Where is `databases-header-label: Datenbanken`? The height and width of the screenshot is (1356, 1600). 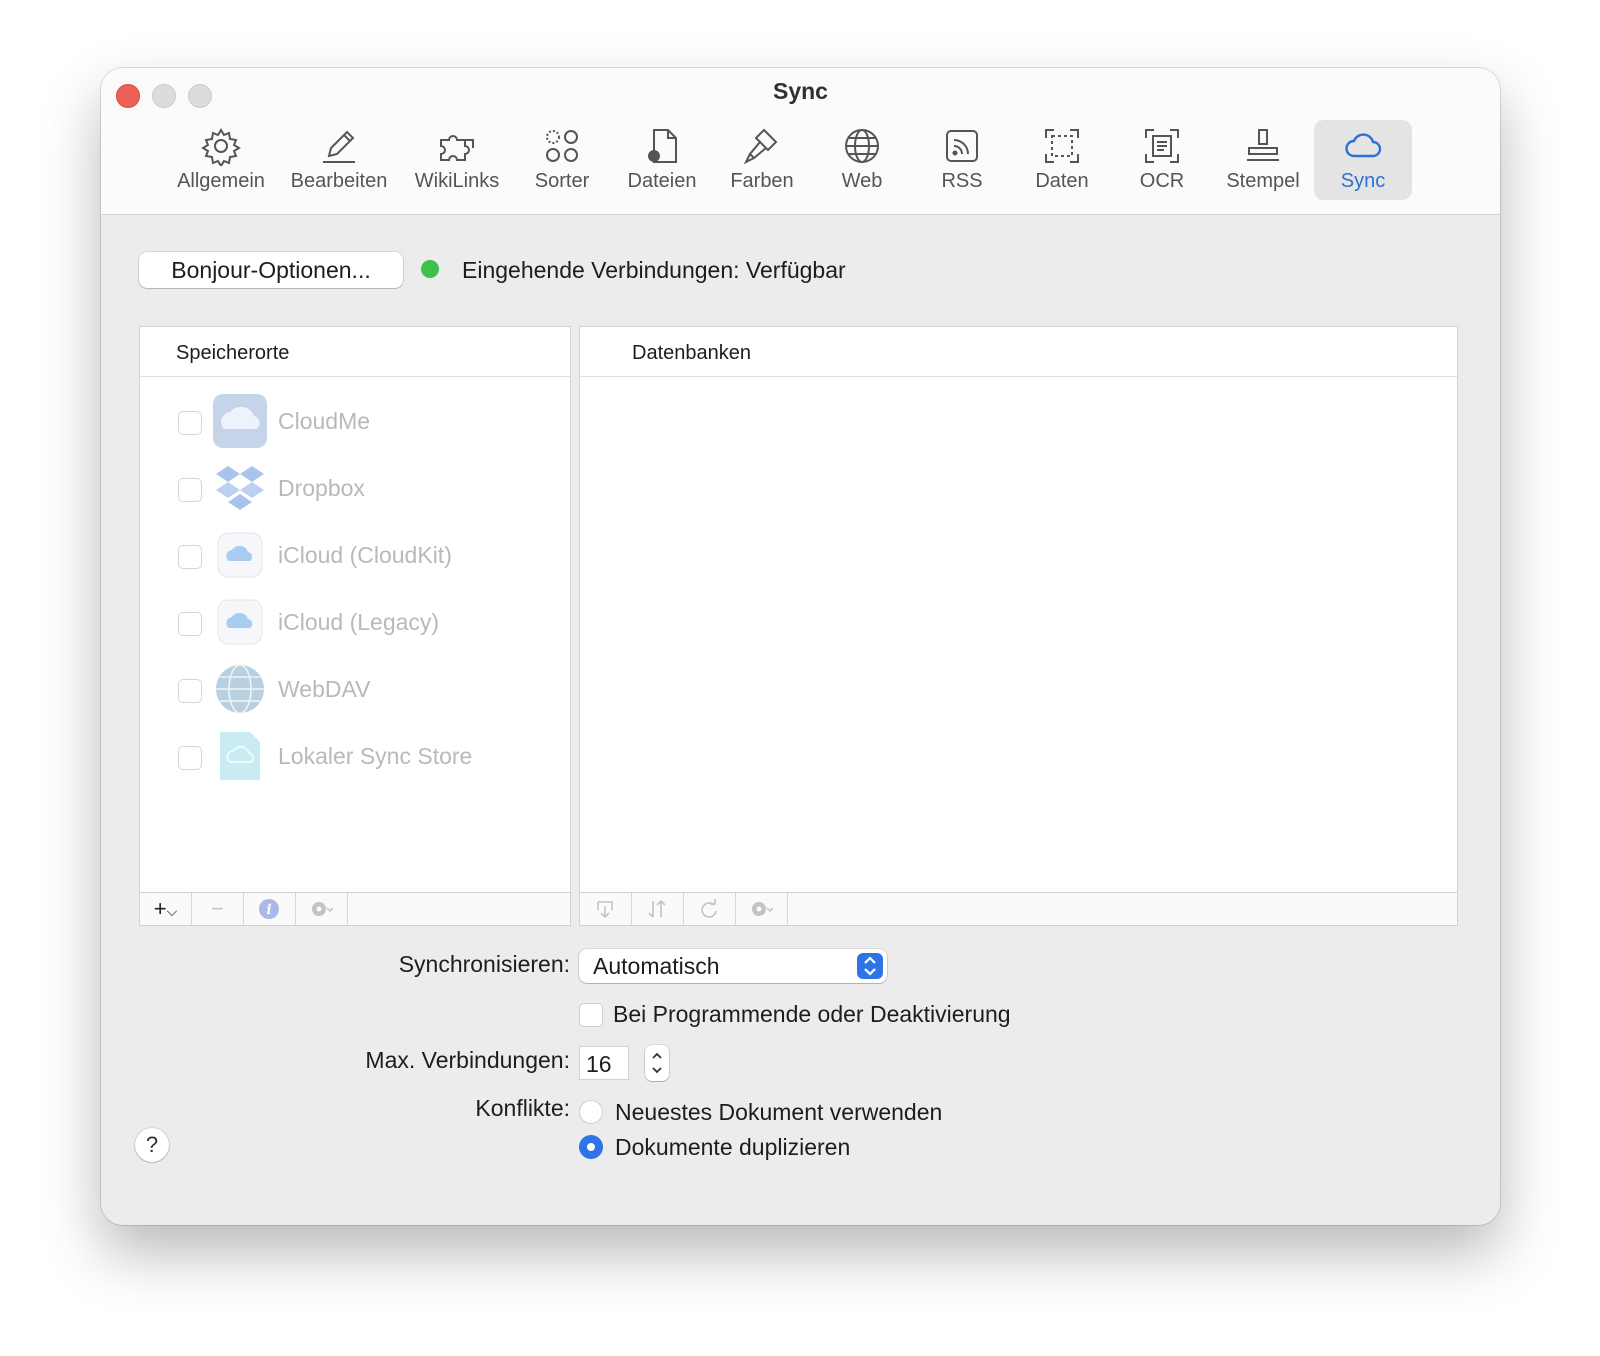 databases-header-label: Datenbanken is located at coordinates (691, 353).